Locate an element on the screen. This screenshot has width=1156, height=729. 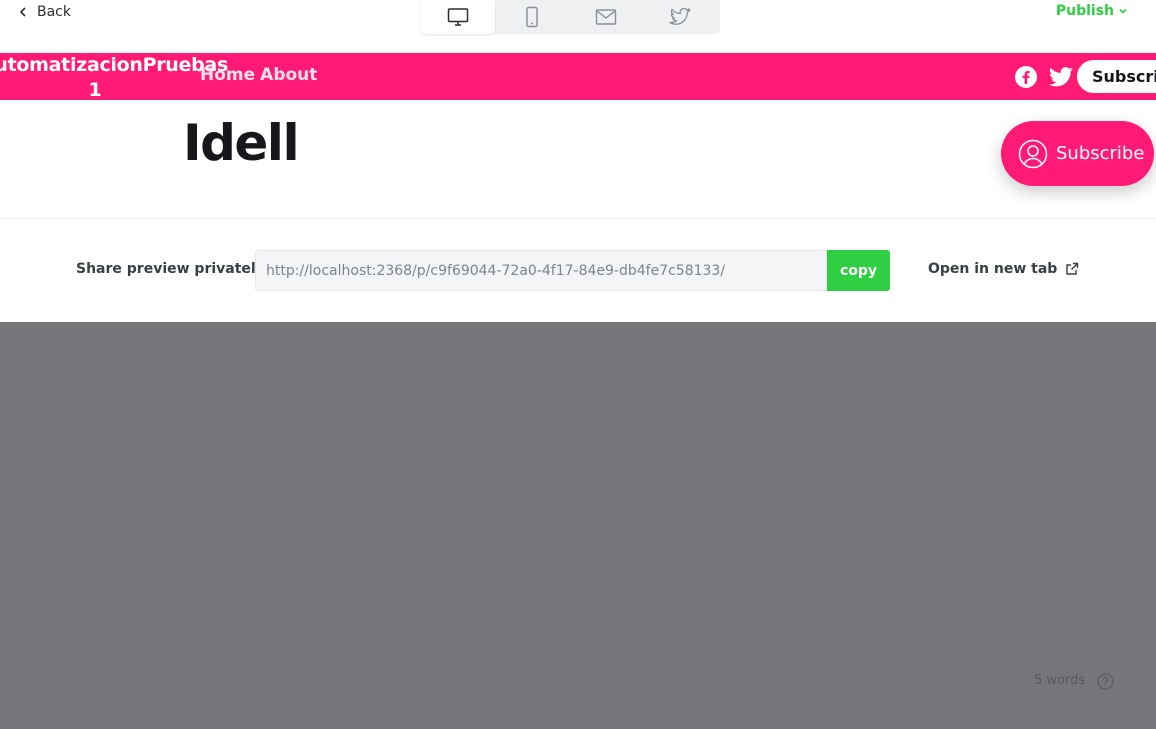
mobile-preview-button is located at coordinates (532, 17).